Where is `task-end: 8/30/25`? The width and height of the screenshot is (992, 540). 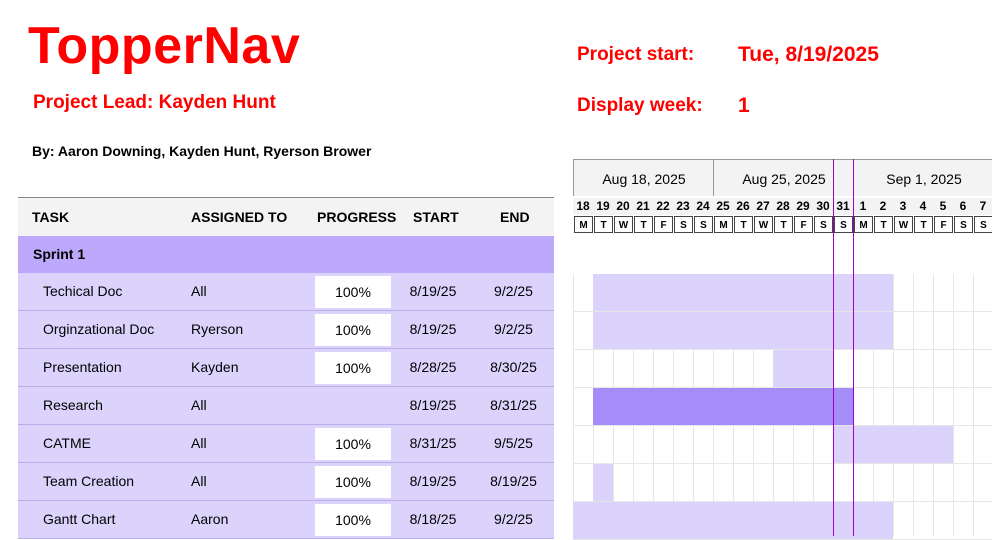 task-end: 8/30/25 is located at coordinates (513, 367).